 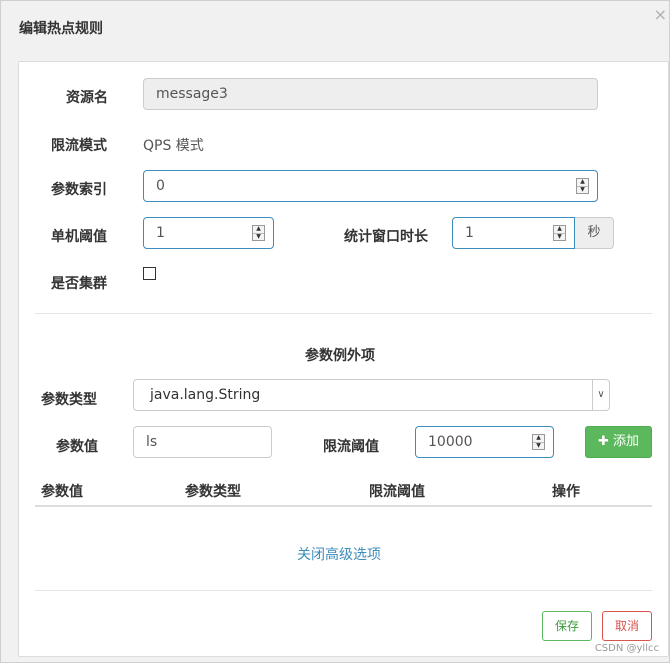 I want to click on threshold-spinner: ▲ ▼, so click(x=258, y=233).